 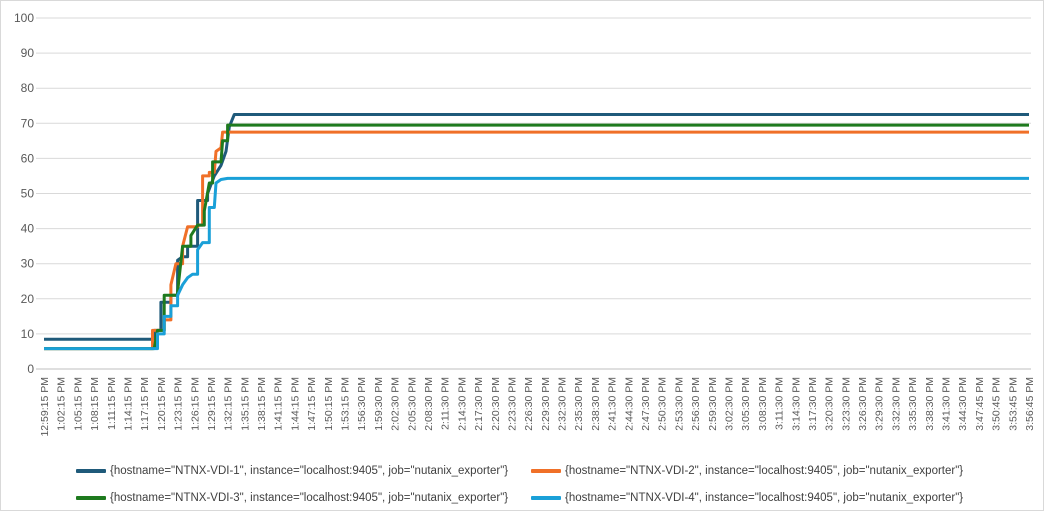 What do you see at coordinates (245, 404) in the screenshot?
I see `x-tick-label: 1:35:15 PM` at bounding box center [245, 404].